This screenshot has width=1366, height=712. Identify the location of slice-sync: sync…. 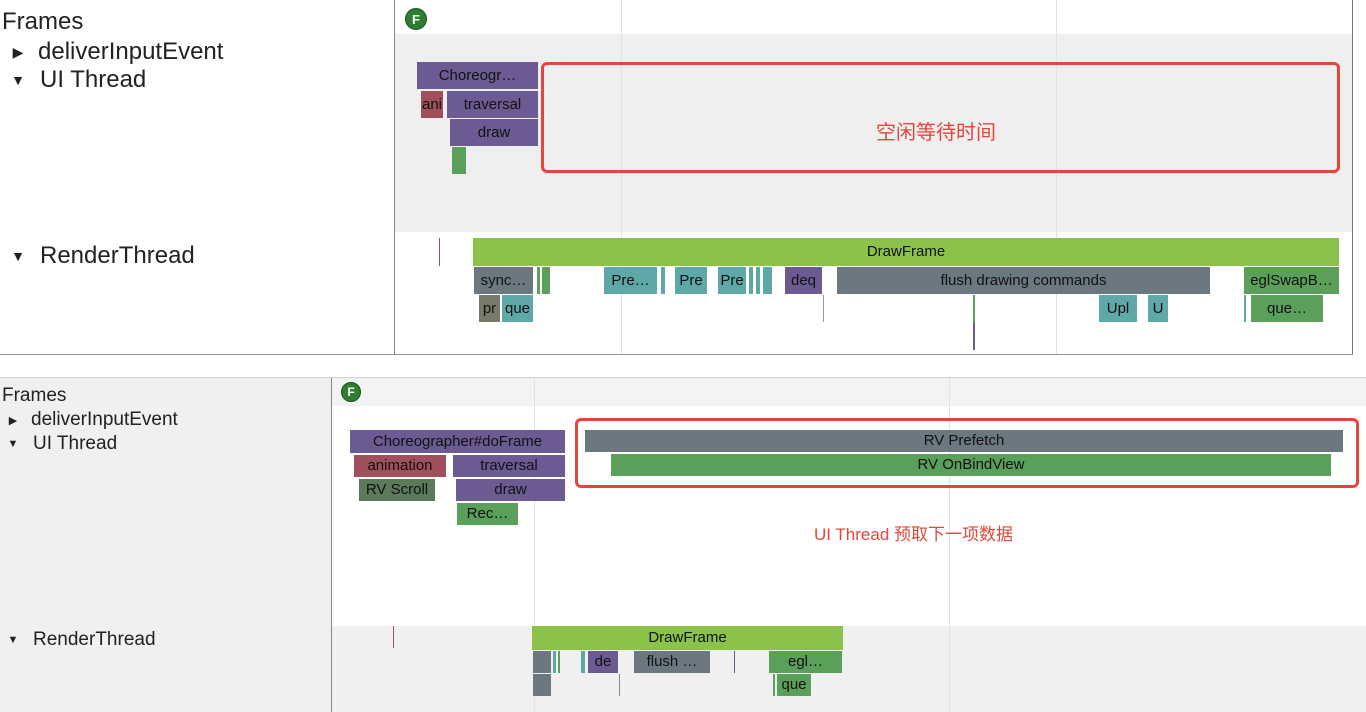
(503, 280).